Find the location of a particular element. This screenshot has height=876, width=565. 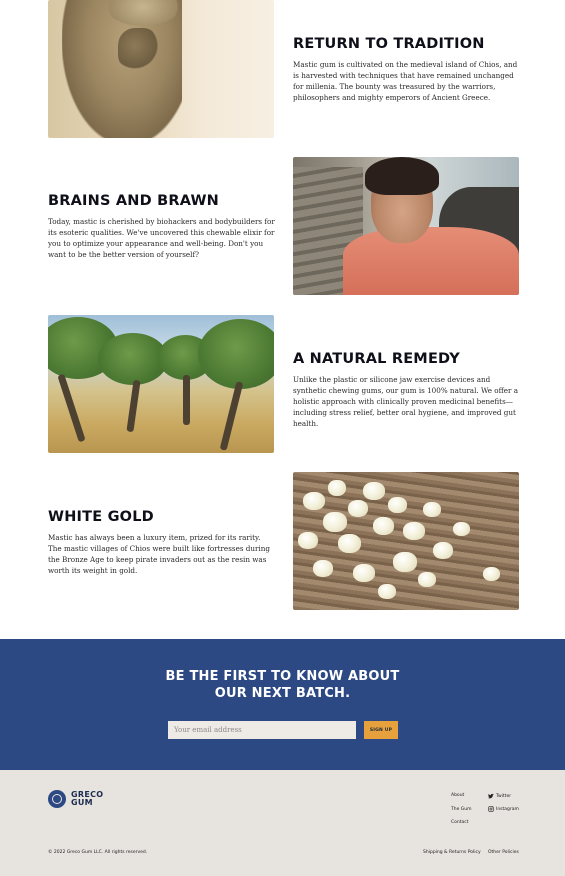

footer-link-about: About is located at coordinates (461, 795).